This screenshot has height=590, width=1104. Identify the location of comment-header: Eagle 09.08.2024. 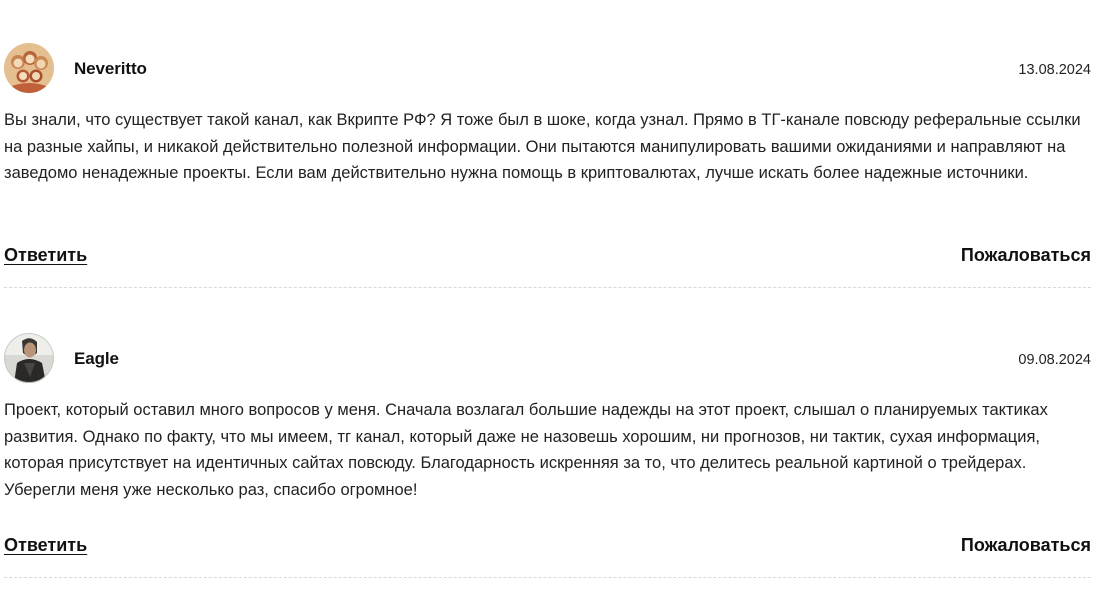
(547, 359).